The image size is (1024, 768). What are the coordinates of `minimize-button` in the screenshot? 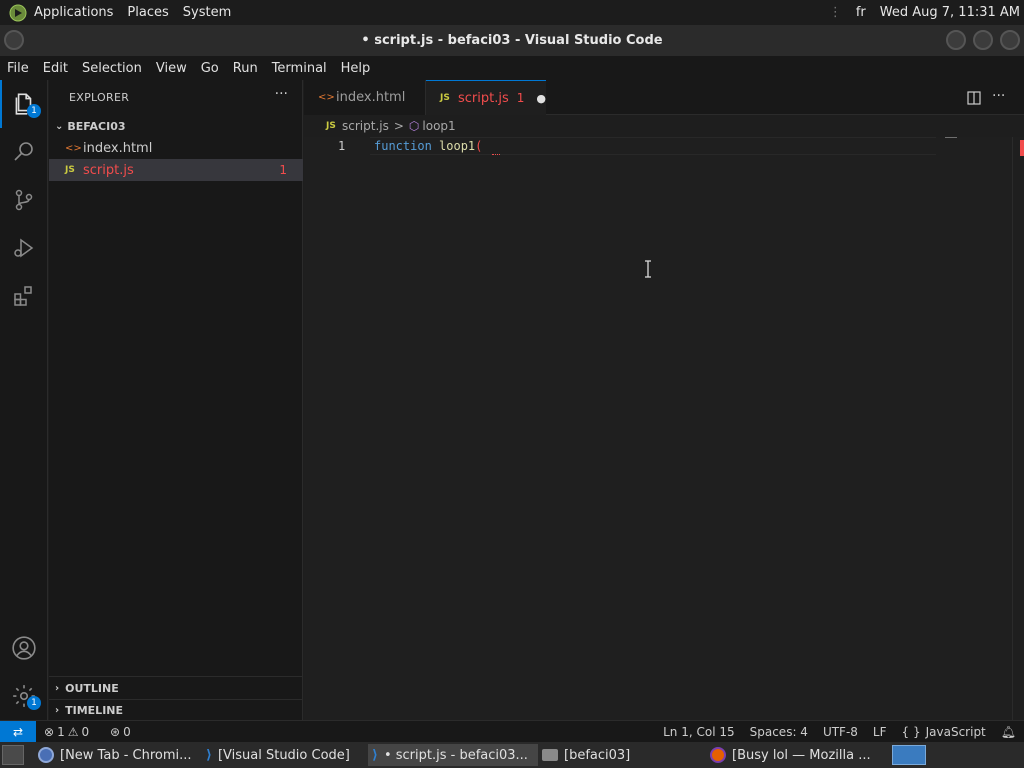 It's located at (956, 40).